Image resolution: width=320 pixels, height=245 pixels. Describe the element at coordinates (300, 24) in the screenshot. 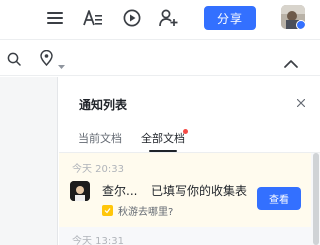

I see `status-badge` at that location.